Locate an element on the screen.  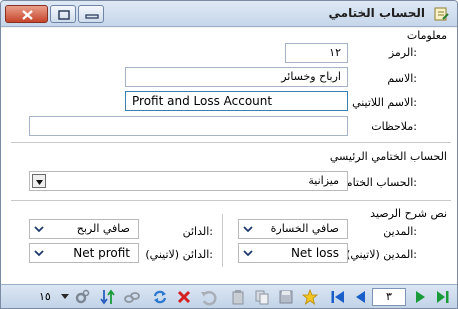
delete-icon is located at coordinates (184, 297).